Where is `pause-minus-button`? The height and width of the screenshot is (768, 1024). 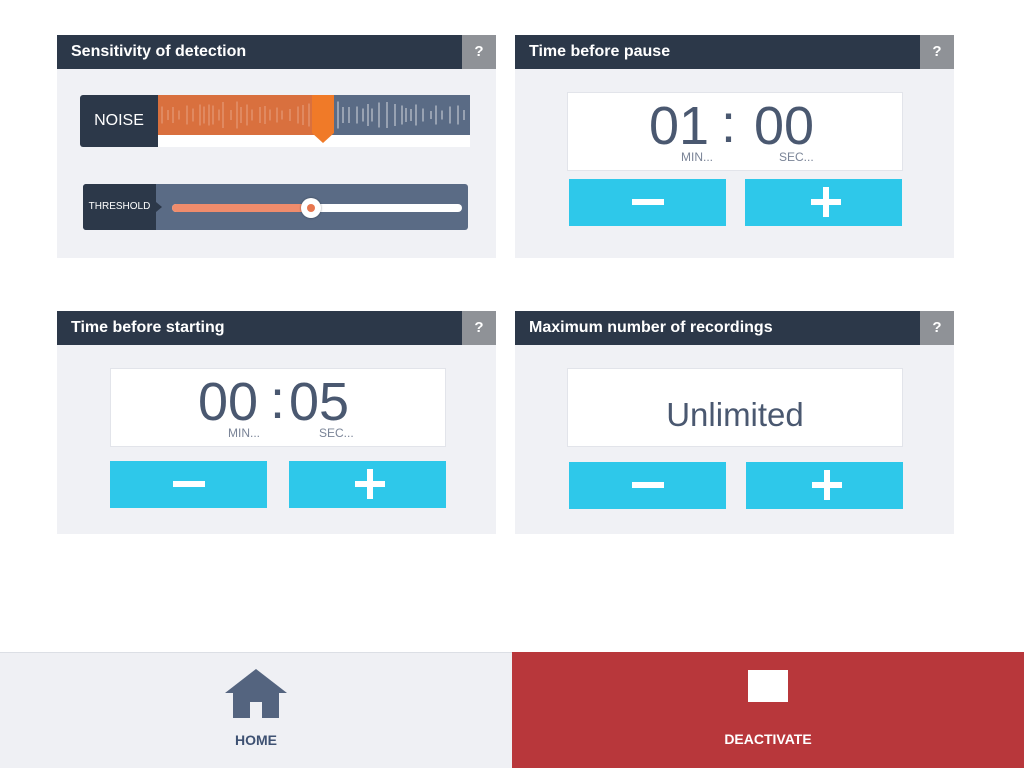
pause-minus-button is located at coordinates (647, 202).